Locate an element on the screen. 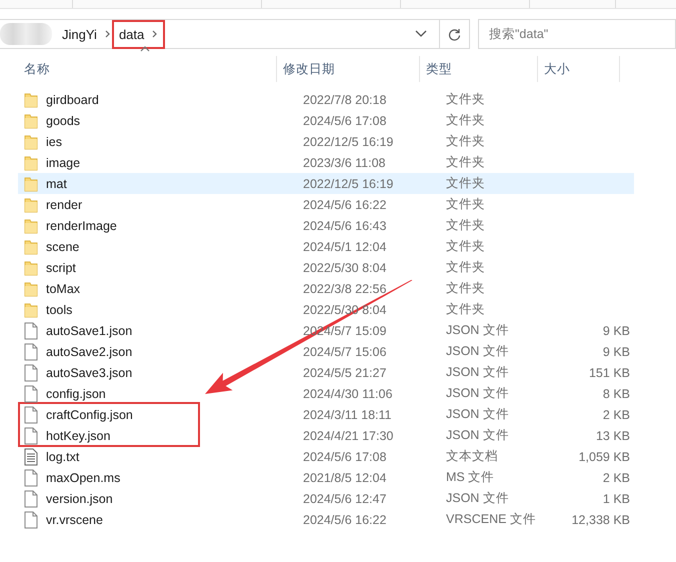 This screenshot has height=562, width=676. file-row: tools 2022/5/30 8:04 文件夹 is located at coordinates (326, 309).